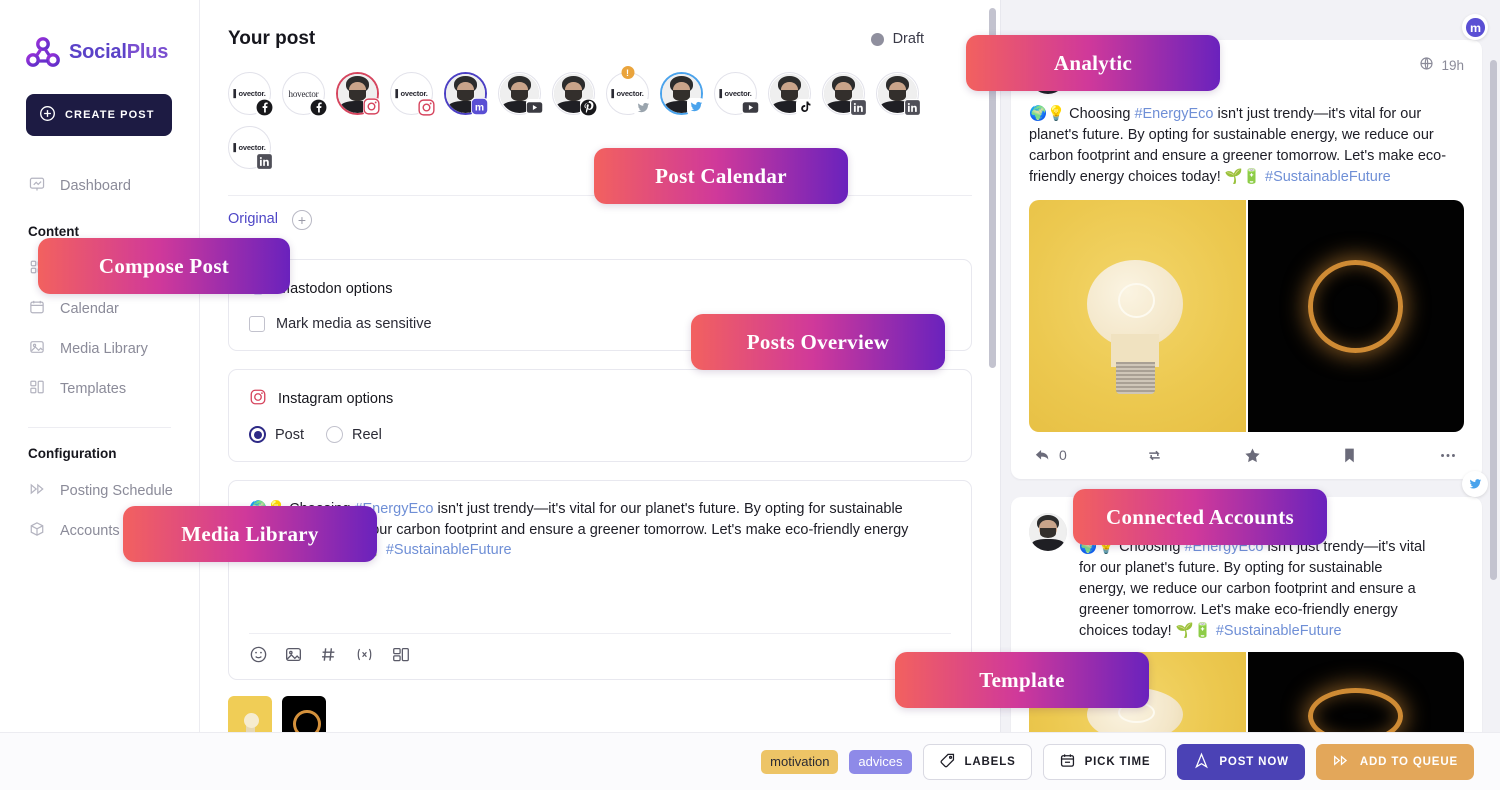 The width and height of the screenshot is (1500, 790). What do you see at coordinates (1154, 455) in the screenshot?
I see `boost-button` at bounding box center [1154, 455].